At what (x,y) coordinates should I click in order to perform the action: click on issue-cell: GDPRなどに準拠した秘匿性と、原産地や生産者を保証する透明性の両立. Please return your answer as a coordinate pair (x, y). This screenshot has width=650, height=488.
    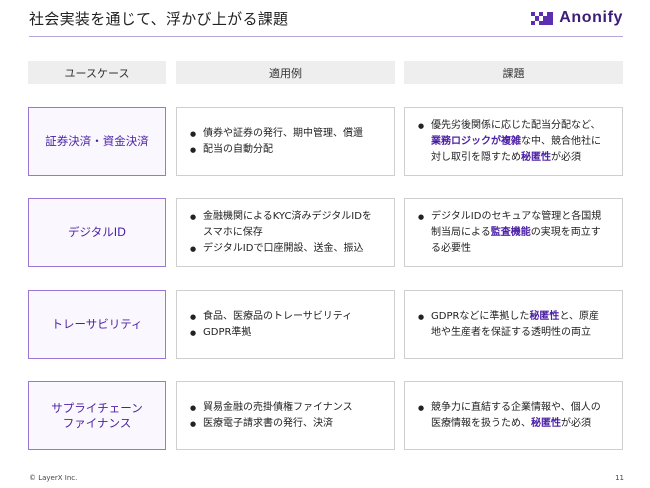
    Looking at the image, I should click on (513, 324).